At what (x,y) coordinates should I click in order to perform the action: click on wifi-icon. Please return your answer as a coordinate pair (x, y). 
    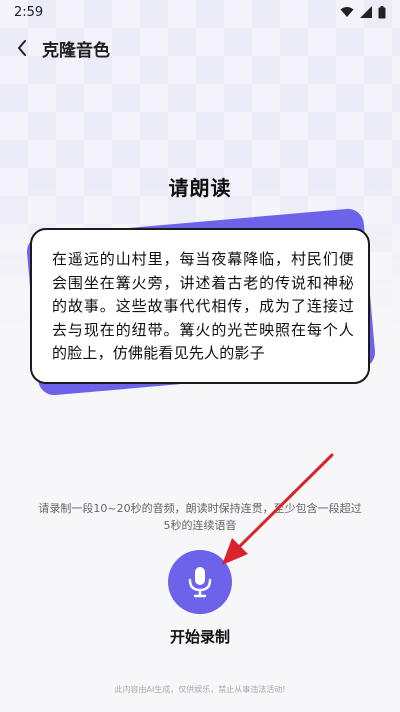
    Looking at the image, I should click on (347, 12).